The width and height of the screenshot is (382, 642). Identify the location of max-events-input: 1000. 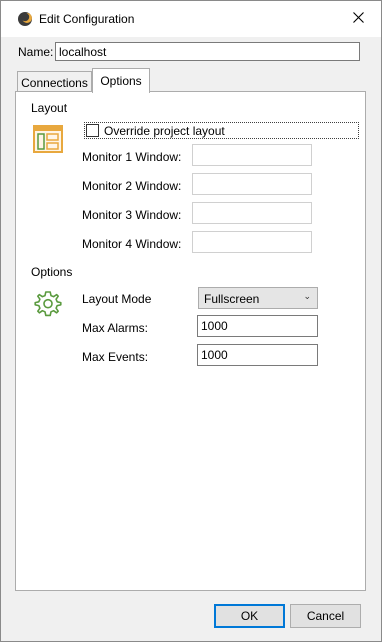
(257, 355).